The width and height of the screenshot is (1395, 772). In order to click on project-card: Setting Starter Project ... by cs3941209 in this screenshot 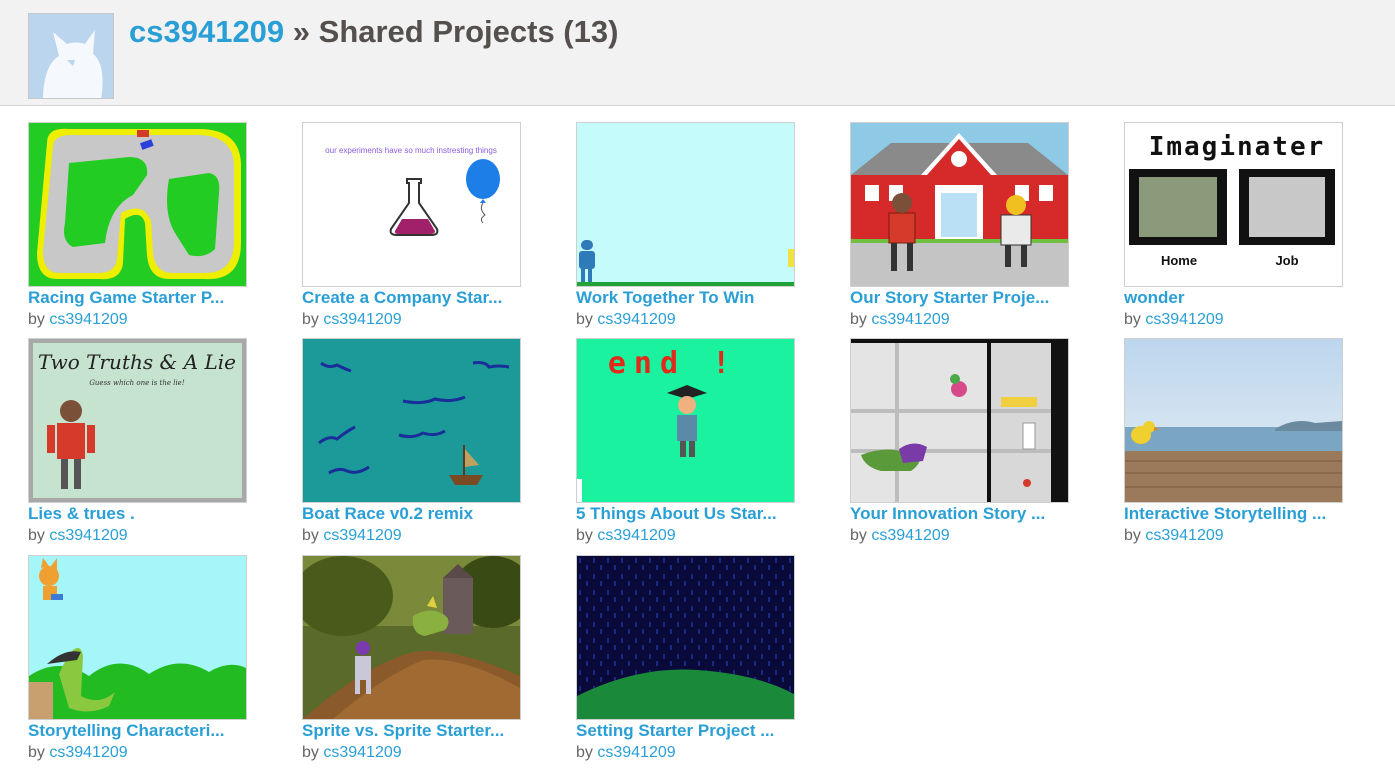, I will do `click(686, 658)`.